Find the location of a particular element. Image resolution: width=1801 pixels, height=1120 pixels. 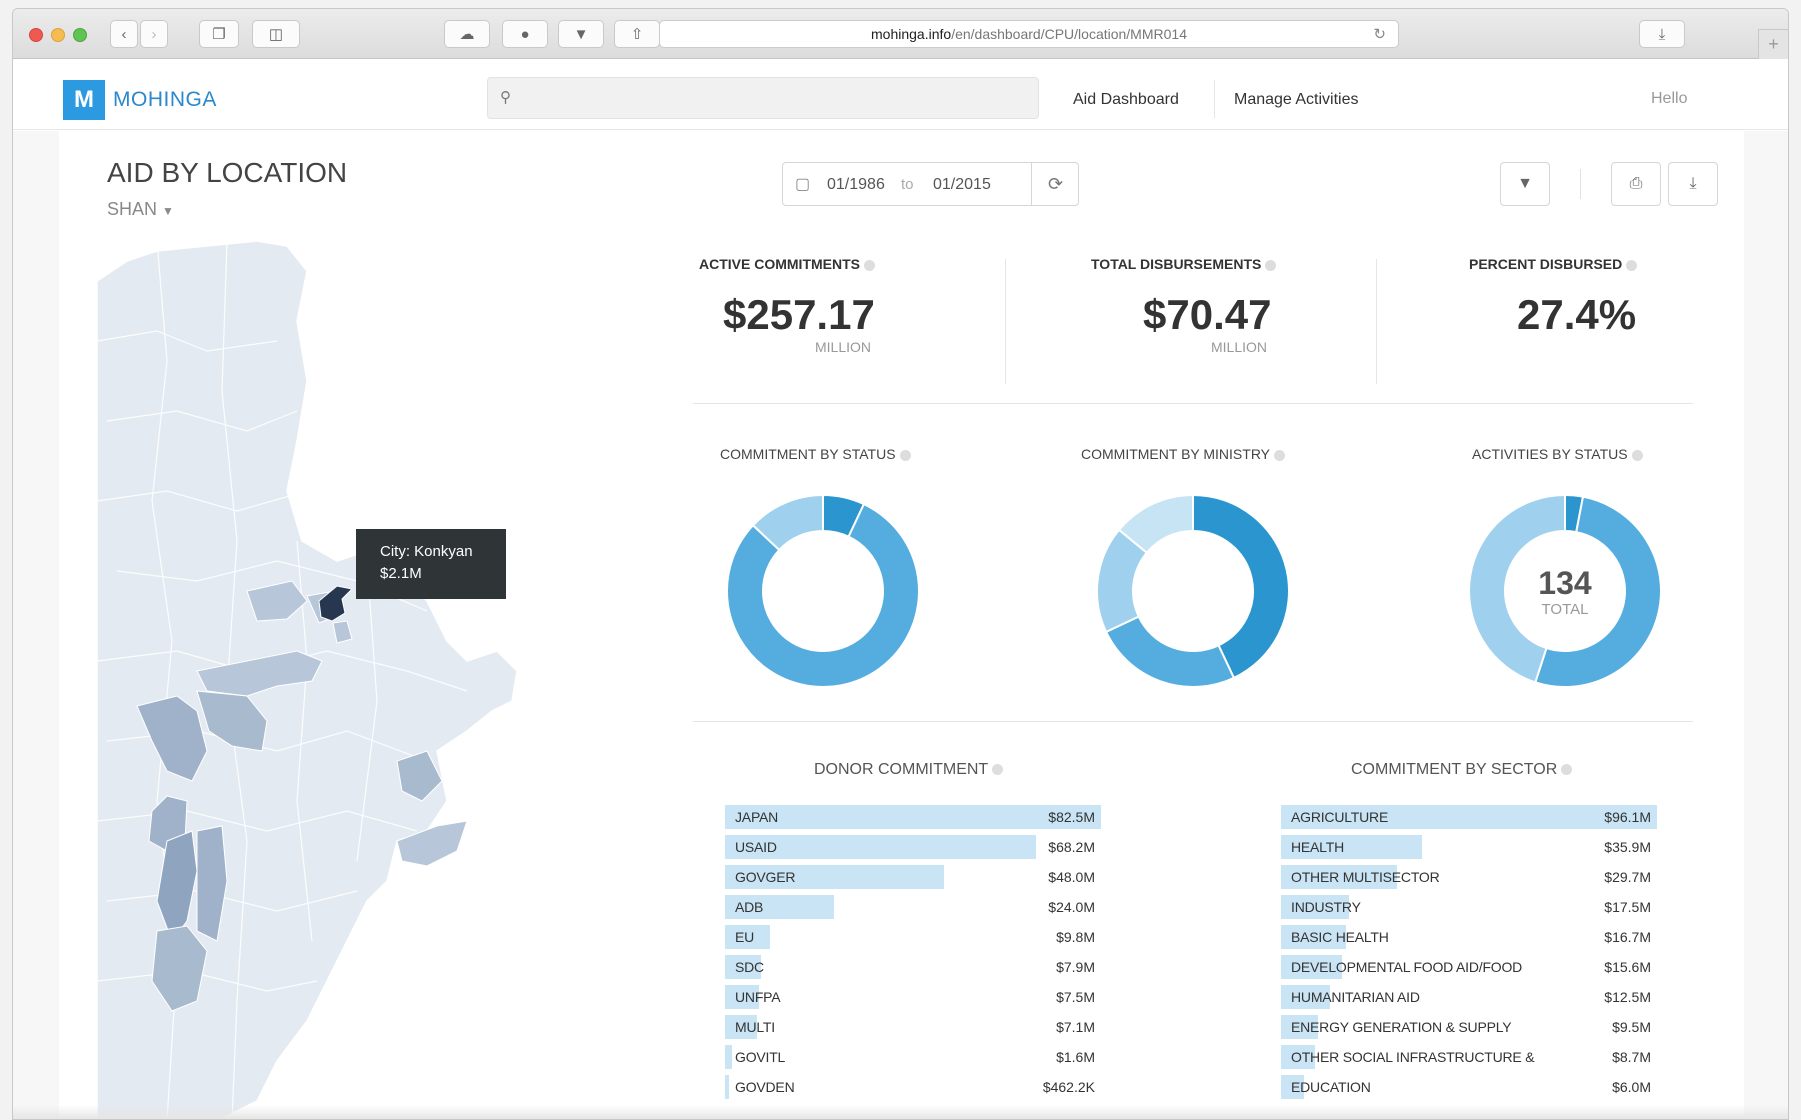

forward-button: › is located at coordinates (154, 34).